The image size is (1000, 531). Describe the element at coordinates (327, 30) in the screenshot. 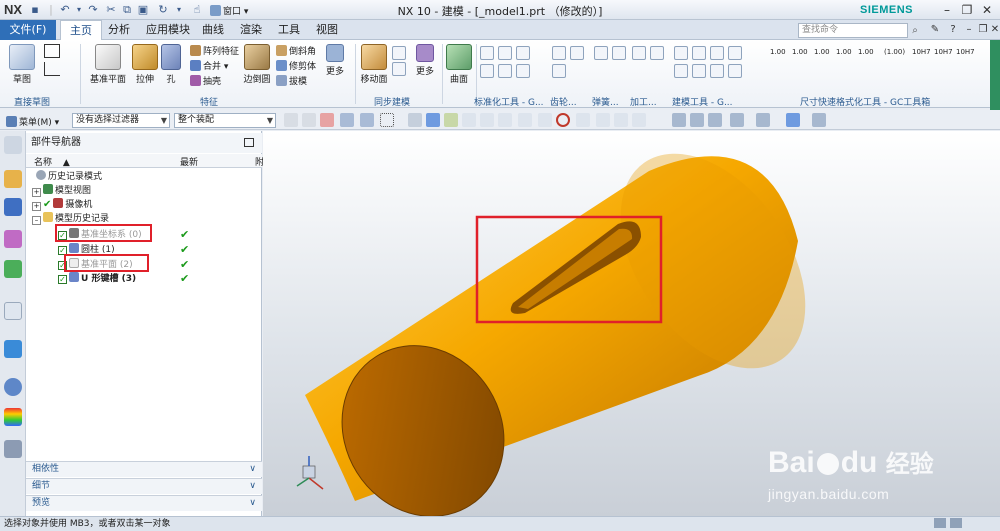

I see `tab-view: 视图` at that location.